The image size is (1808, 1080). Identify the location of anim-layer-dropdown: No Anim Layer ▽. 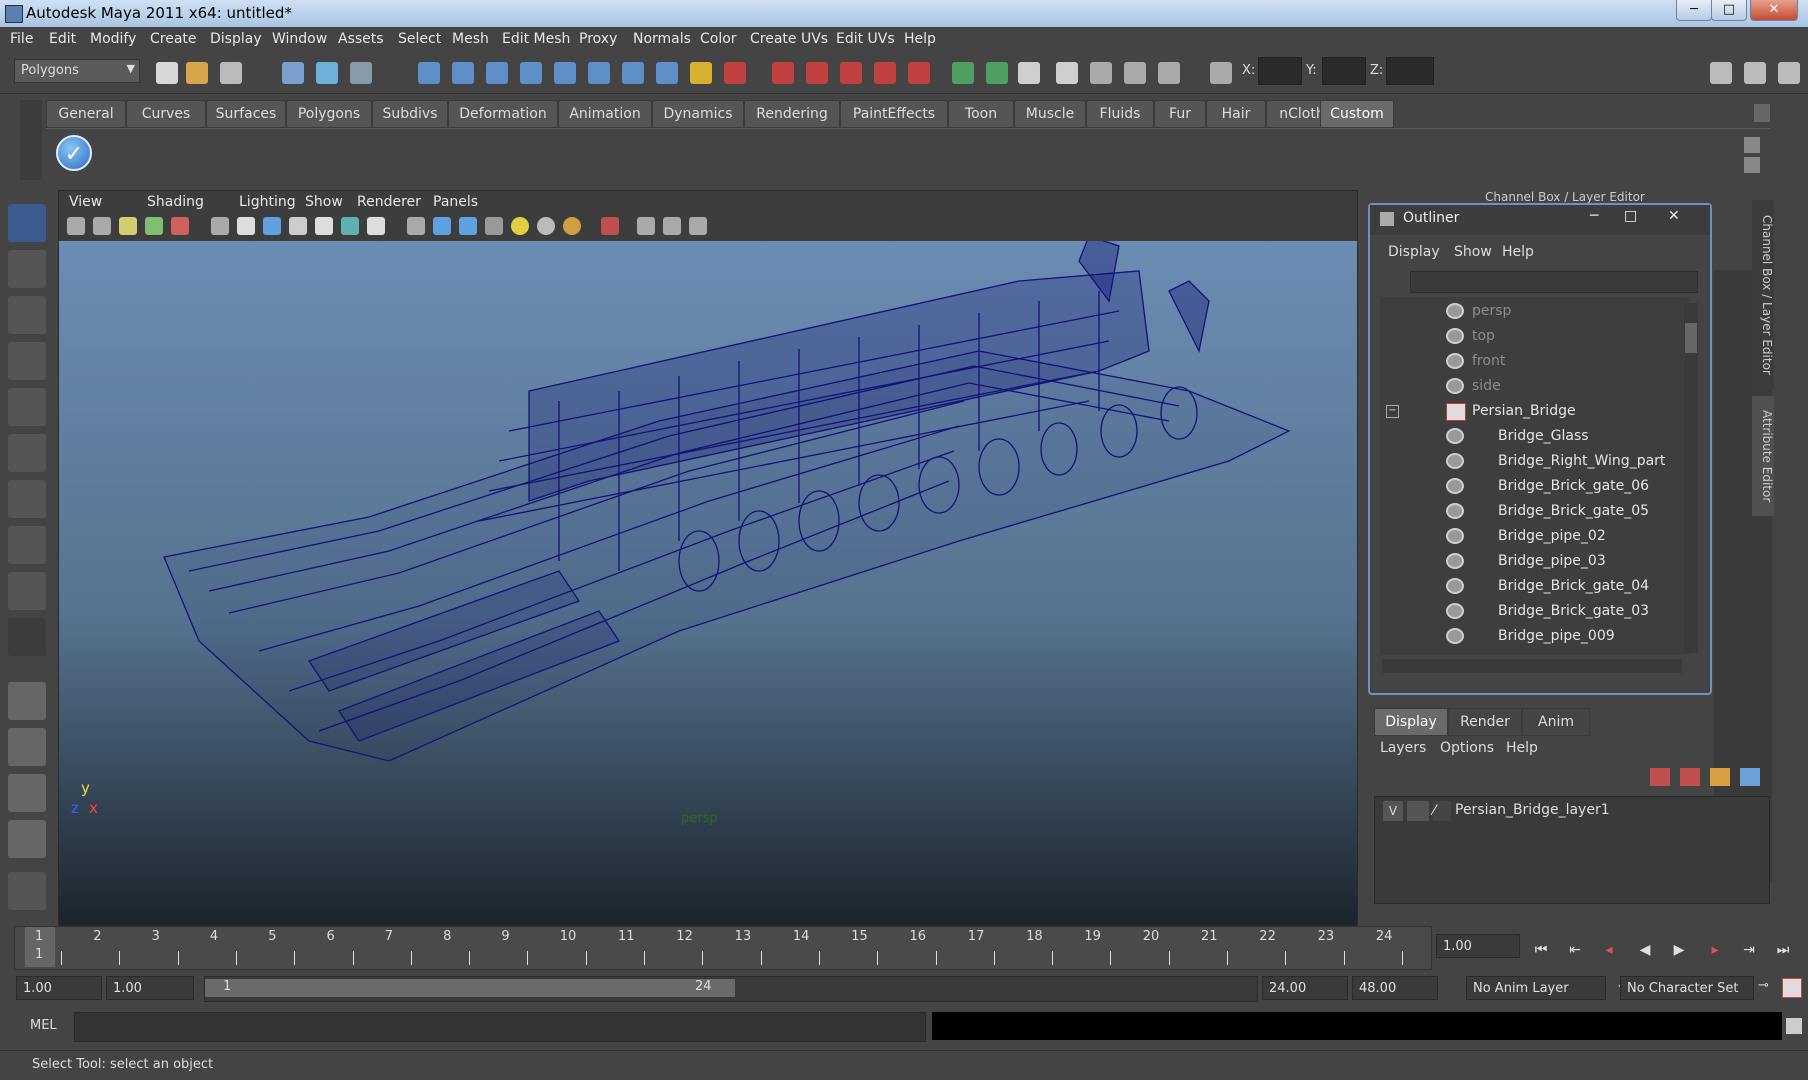
(1546, 988).